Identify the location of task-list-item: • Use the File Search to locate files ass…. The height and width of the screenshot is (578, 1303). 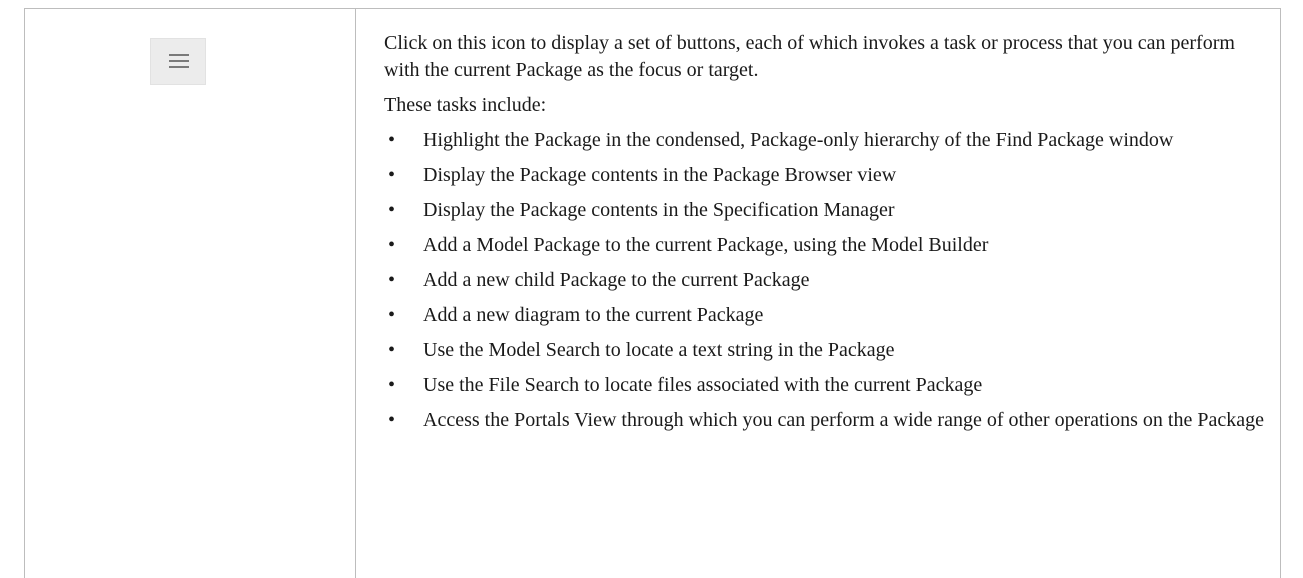
(824, 385).